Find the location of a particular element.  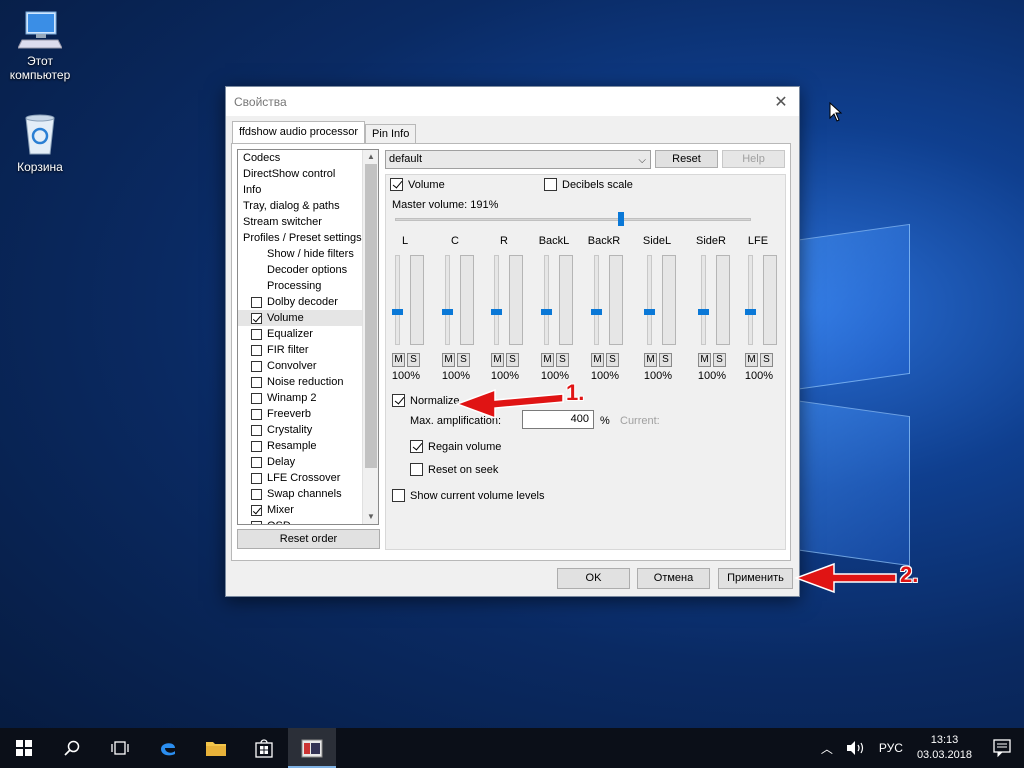

file-explorer-button is located at coordinates (216, 748).